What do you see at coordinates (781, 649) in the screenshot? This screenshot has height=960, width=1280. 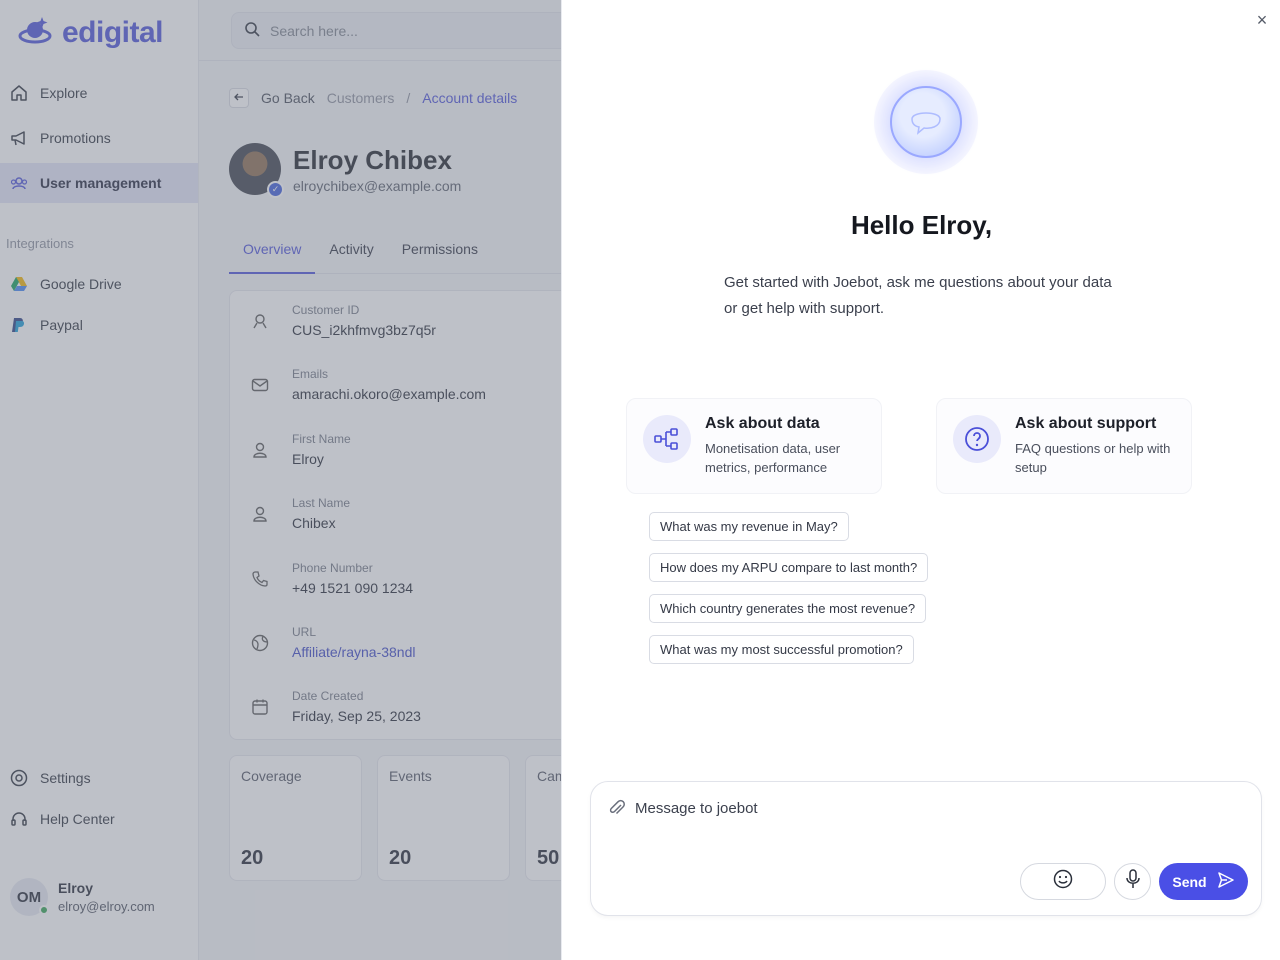 I see `suggestion-chip: What was my most successful promotion?` at bounding box center [781, 649].